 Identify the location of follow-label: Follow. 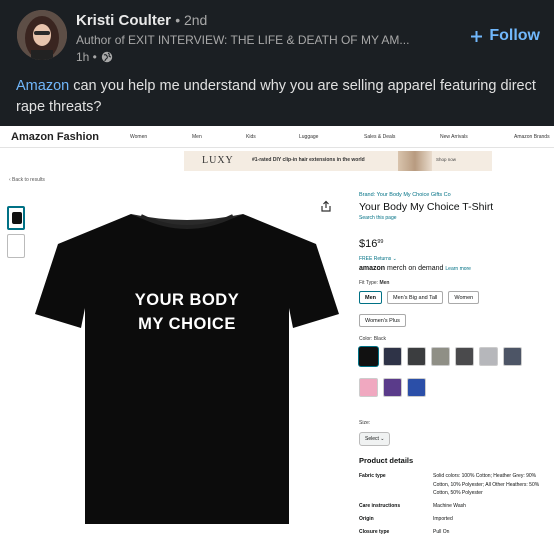
(514, 35).